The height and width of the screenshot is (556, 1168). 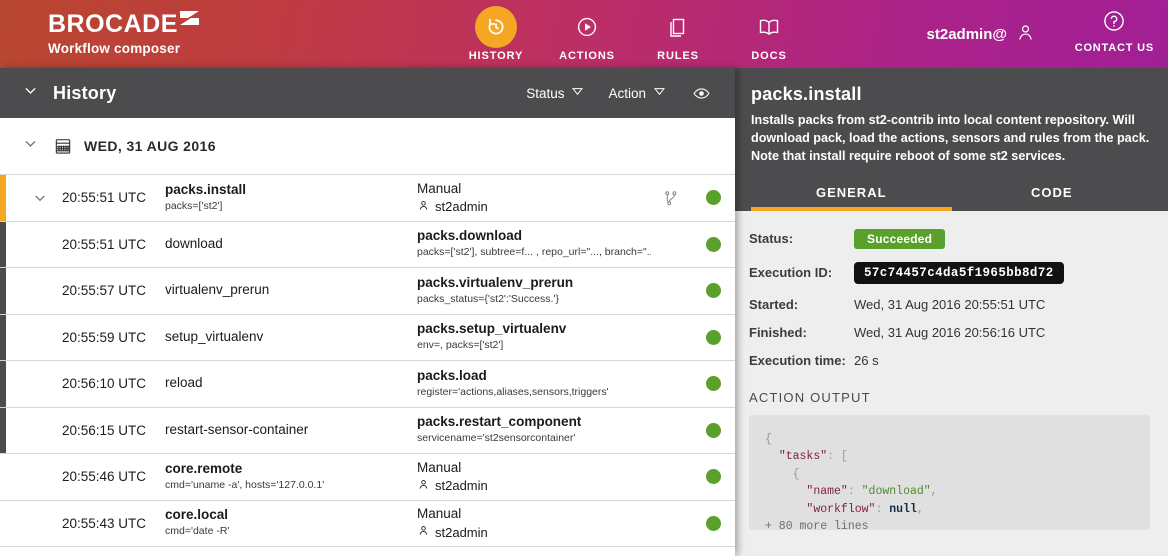 I want to click on field-status-label: Status:, so click(x=771, y=239).